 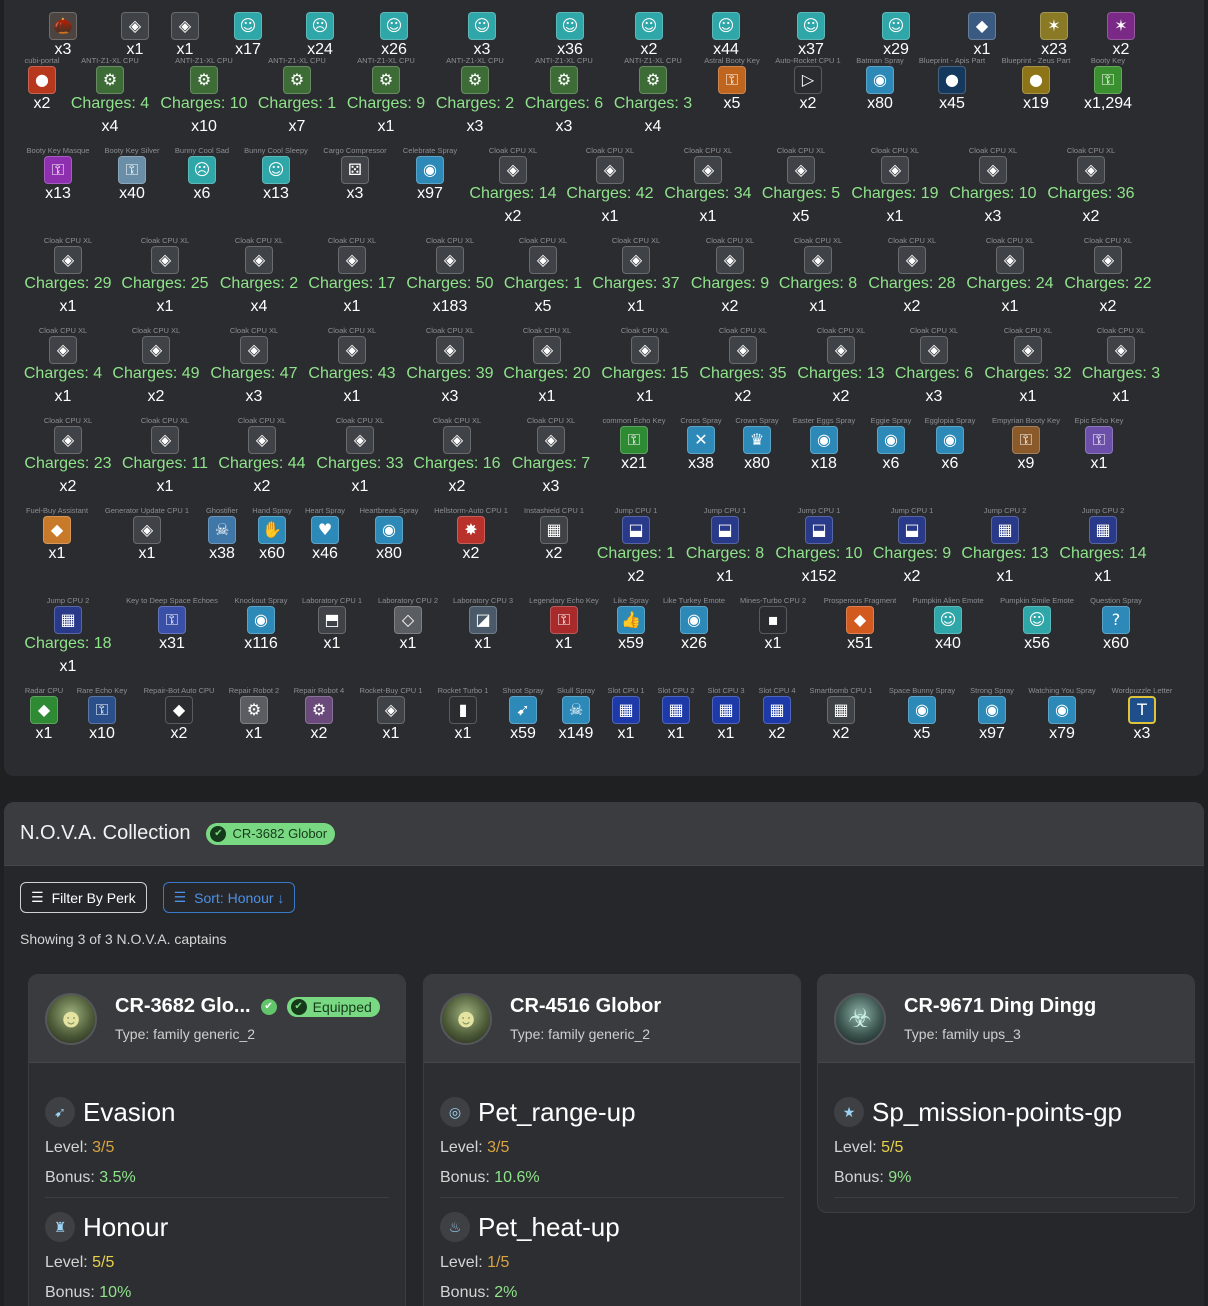 What do you see at coordinates (455, 1227) in the screenshot?
I see `perk-icon: ♨` at bounding box center [455, 1227].